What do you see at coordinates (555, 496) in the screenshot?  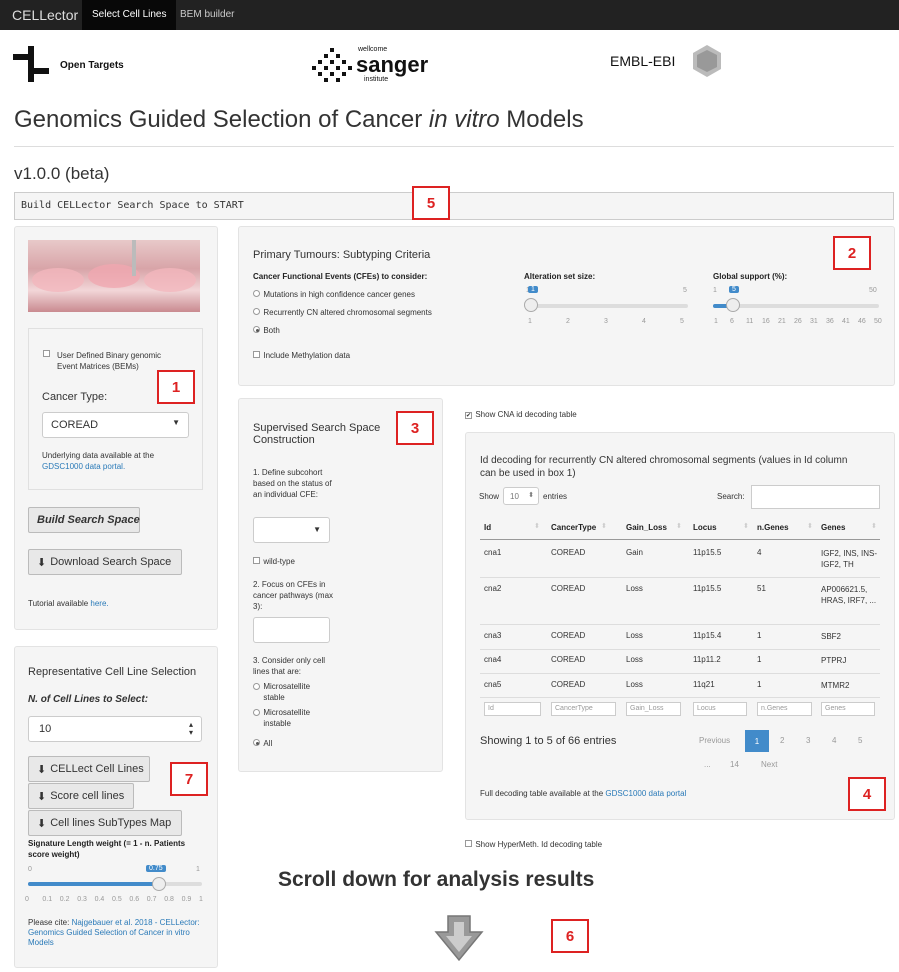 I see `entries-label: entries` at bounding box center [555, 496].